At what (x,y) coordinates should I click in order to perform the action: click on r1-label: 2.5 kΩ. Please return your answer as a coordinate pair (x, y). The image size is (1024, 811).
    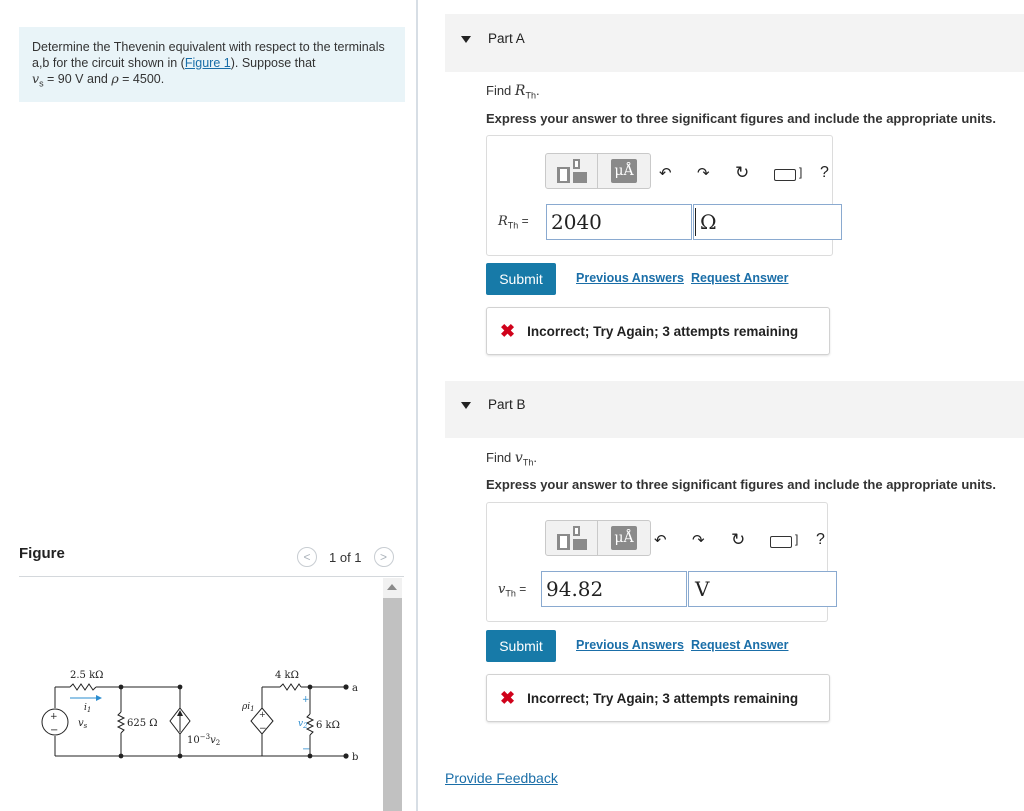
    Looking at the image, I should click on (86, 675).